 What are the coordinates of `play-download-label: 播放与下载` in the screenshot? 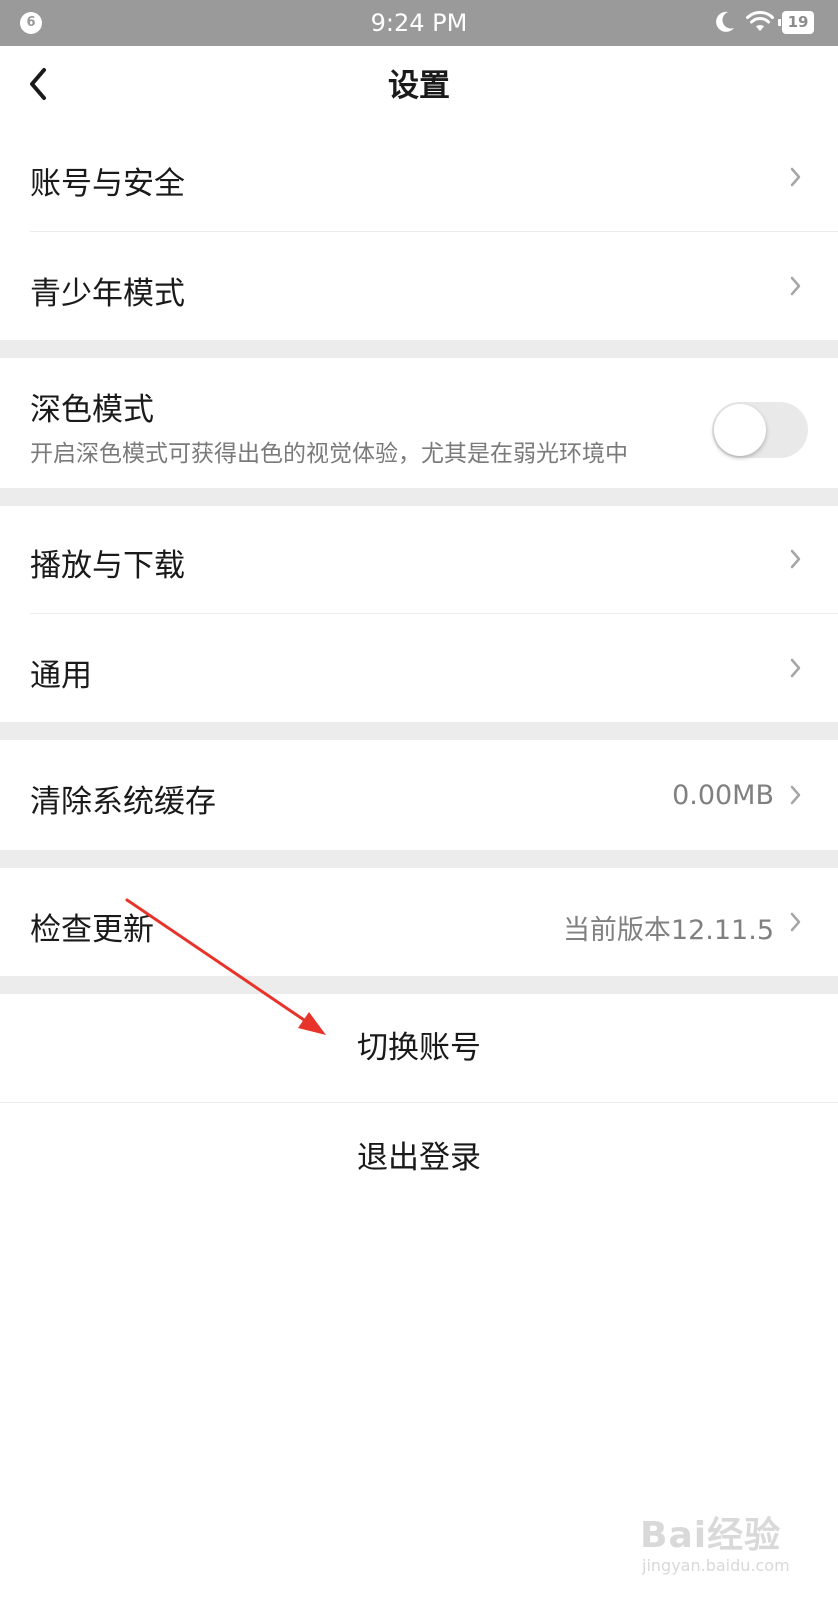 It's located at (107, 566).